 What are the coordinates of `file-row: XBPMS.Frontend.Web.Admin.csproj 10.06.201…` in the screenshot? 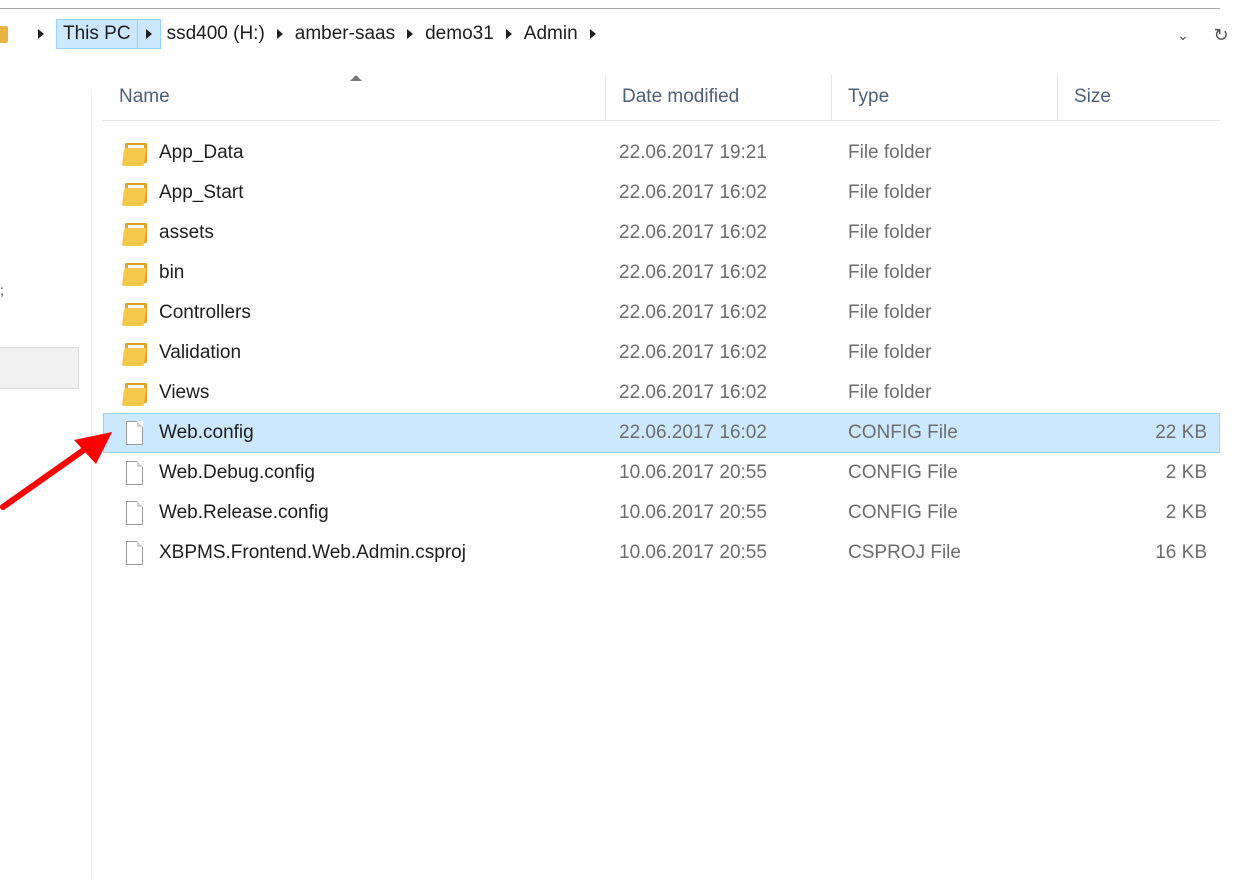 It's located at (661, 553).